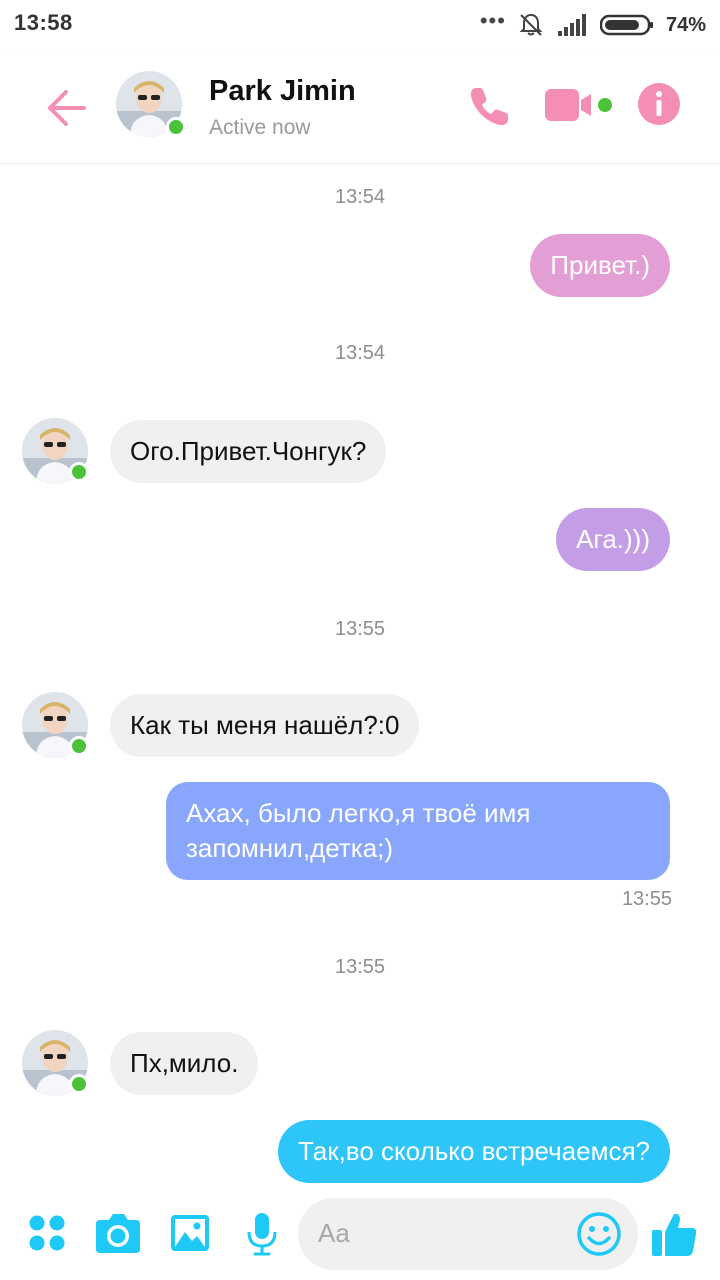 The height and width of the screenshot is (1280, 720). Describe the element at coordinates (531, 24) in the screenshot. I see `muted-bell-icon` at that location.